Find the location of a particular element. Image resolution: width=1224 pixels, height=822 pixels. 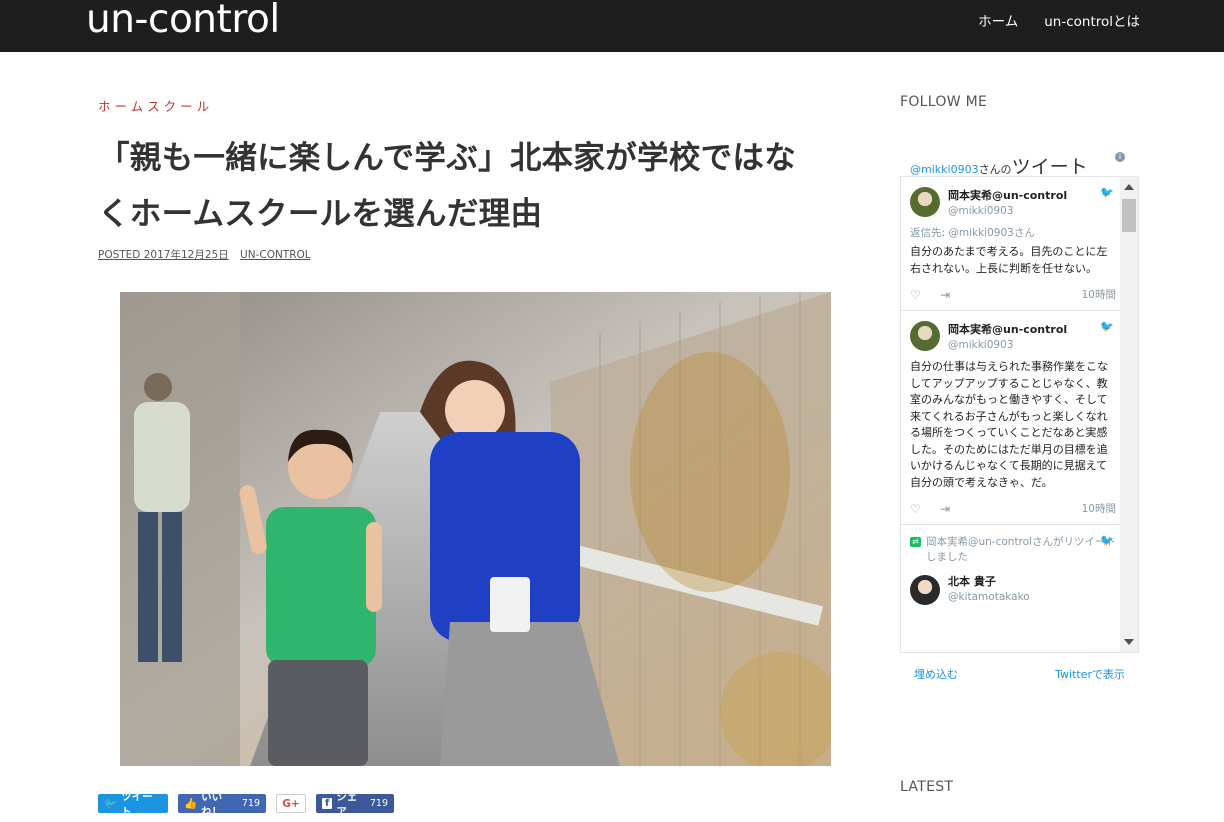

timeline-handle-link: @mikki0903 is located at coordinates (944, 169).